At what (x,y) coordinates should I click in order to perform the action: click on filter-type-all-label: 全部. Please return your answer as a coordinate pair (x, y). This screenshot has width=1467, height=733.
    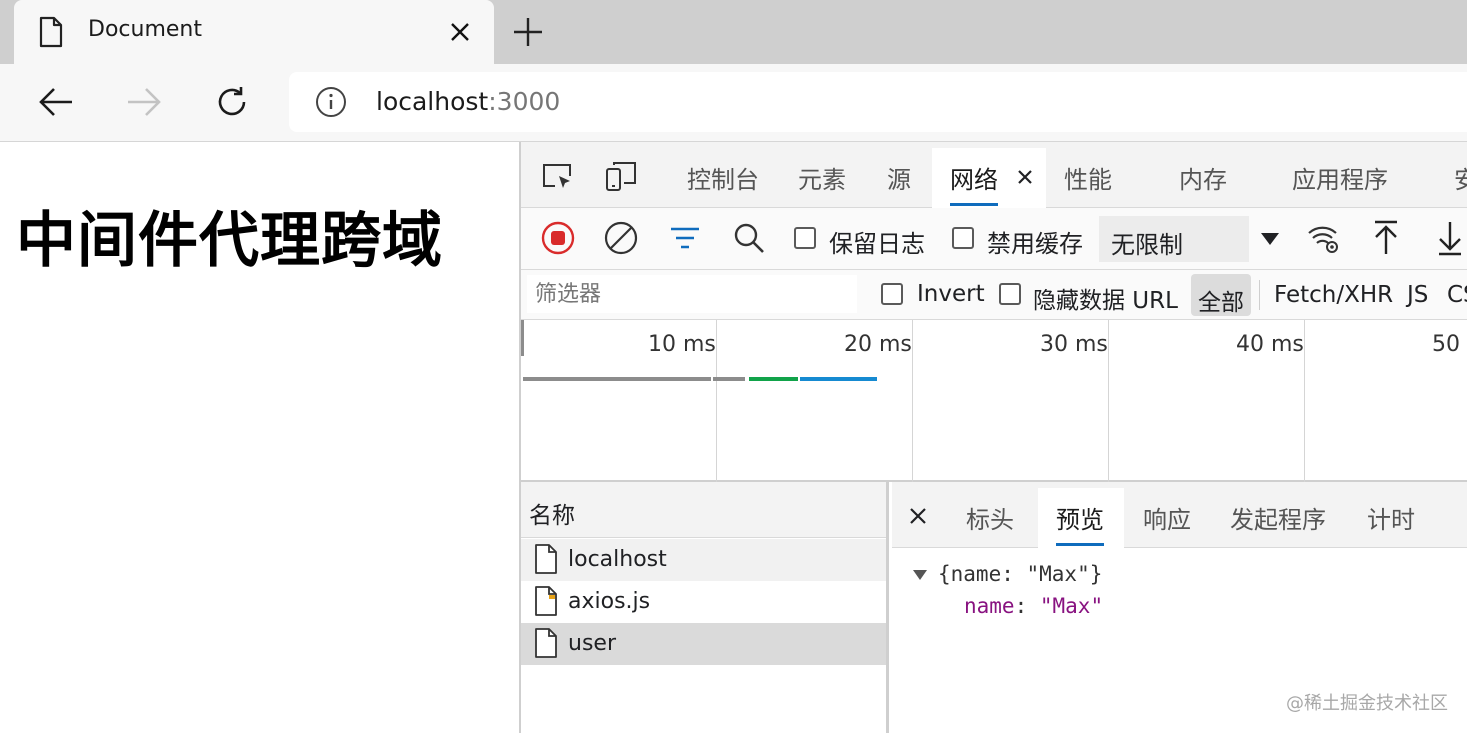
    Looking at the image, I should click on (1221, 303).